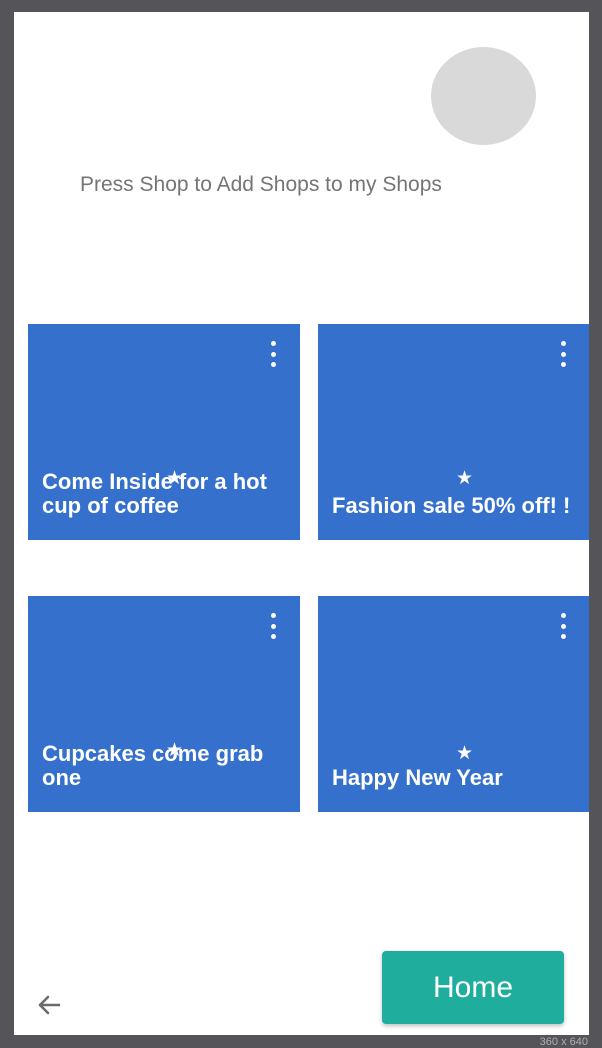  I want to click on card-title: Happy New Year, so click(417, 777).